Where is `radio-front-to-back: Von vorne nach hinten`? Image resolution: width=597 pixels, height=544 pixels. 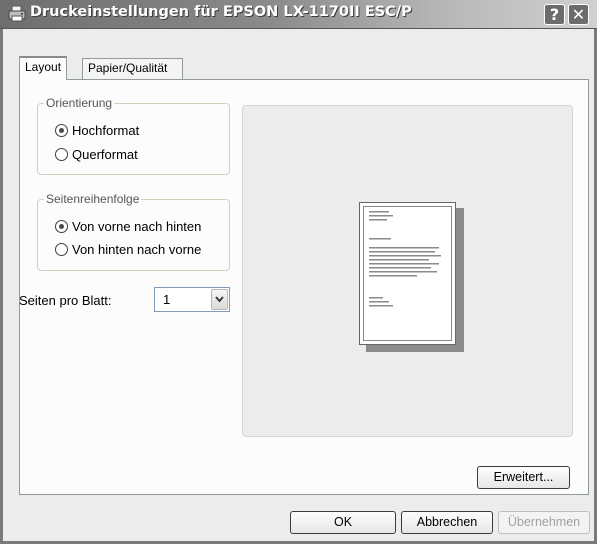
radio-front-to-back: Von vorne nach hinten is located at coordinates (128, 226).